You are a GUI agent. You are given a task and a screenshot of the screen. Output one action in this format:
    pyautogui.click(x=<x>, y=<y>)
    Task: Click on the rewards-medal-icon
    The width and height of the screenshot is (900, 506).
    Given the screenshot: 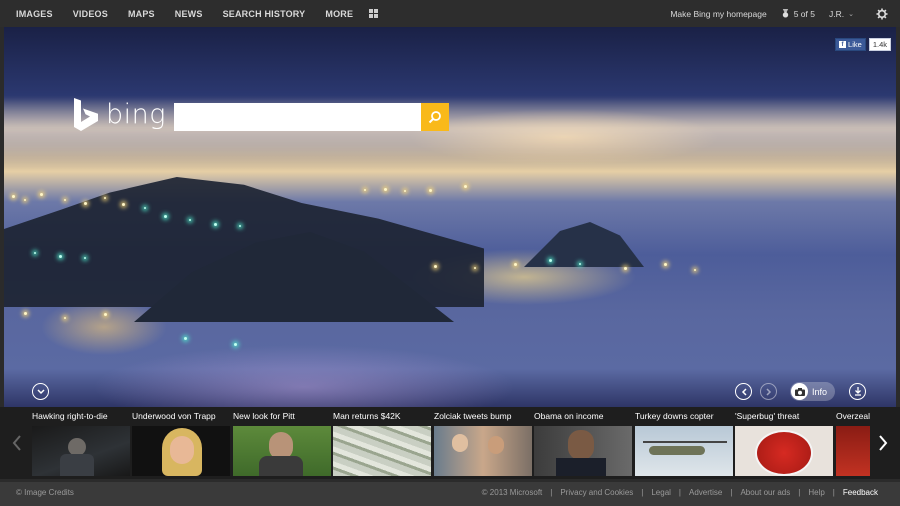 What is the action you would take?
    pyautogui.click(x=785, y=13)
    